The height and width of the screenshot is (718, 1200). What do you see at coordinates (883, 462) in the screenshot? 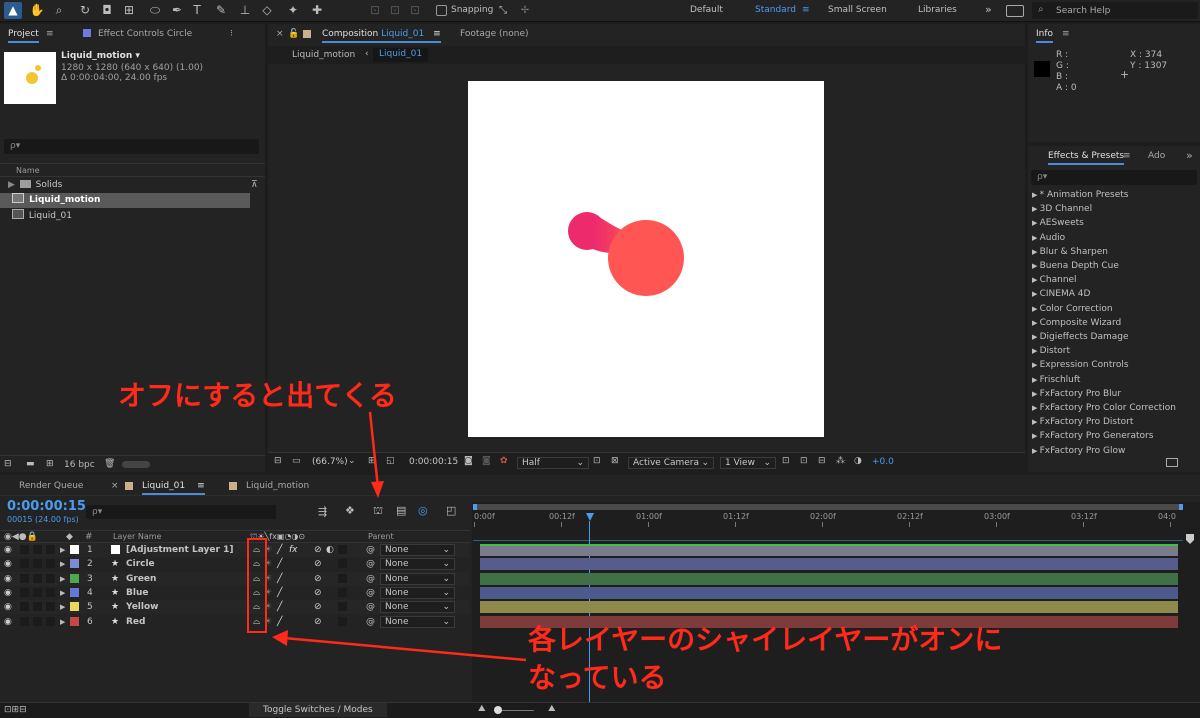
I see `exposure-value: +0.0` at bounding box center [883, 462].